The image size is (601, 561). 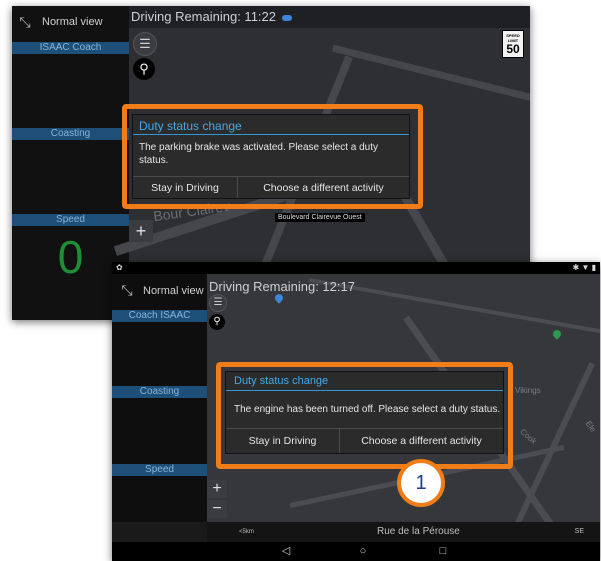 What do you see at coordinates (363, 551) in the screenshot?
I see `home-icon: ○` at bounding box center [363, 551].